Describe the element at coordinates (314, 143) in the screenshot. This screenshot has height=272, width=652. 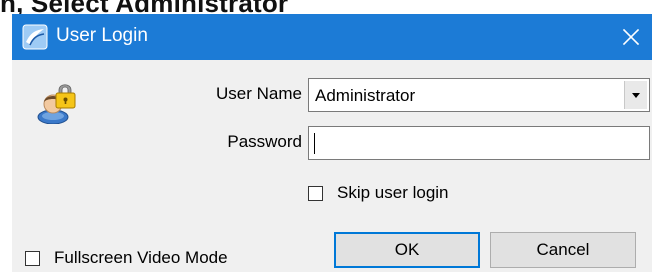
I see `text-caret` at that location.